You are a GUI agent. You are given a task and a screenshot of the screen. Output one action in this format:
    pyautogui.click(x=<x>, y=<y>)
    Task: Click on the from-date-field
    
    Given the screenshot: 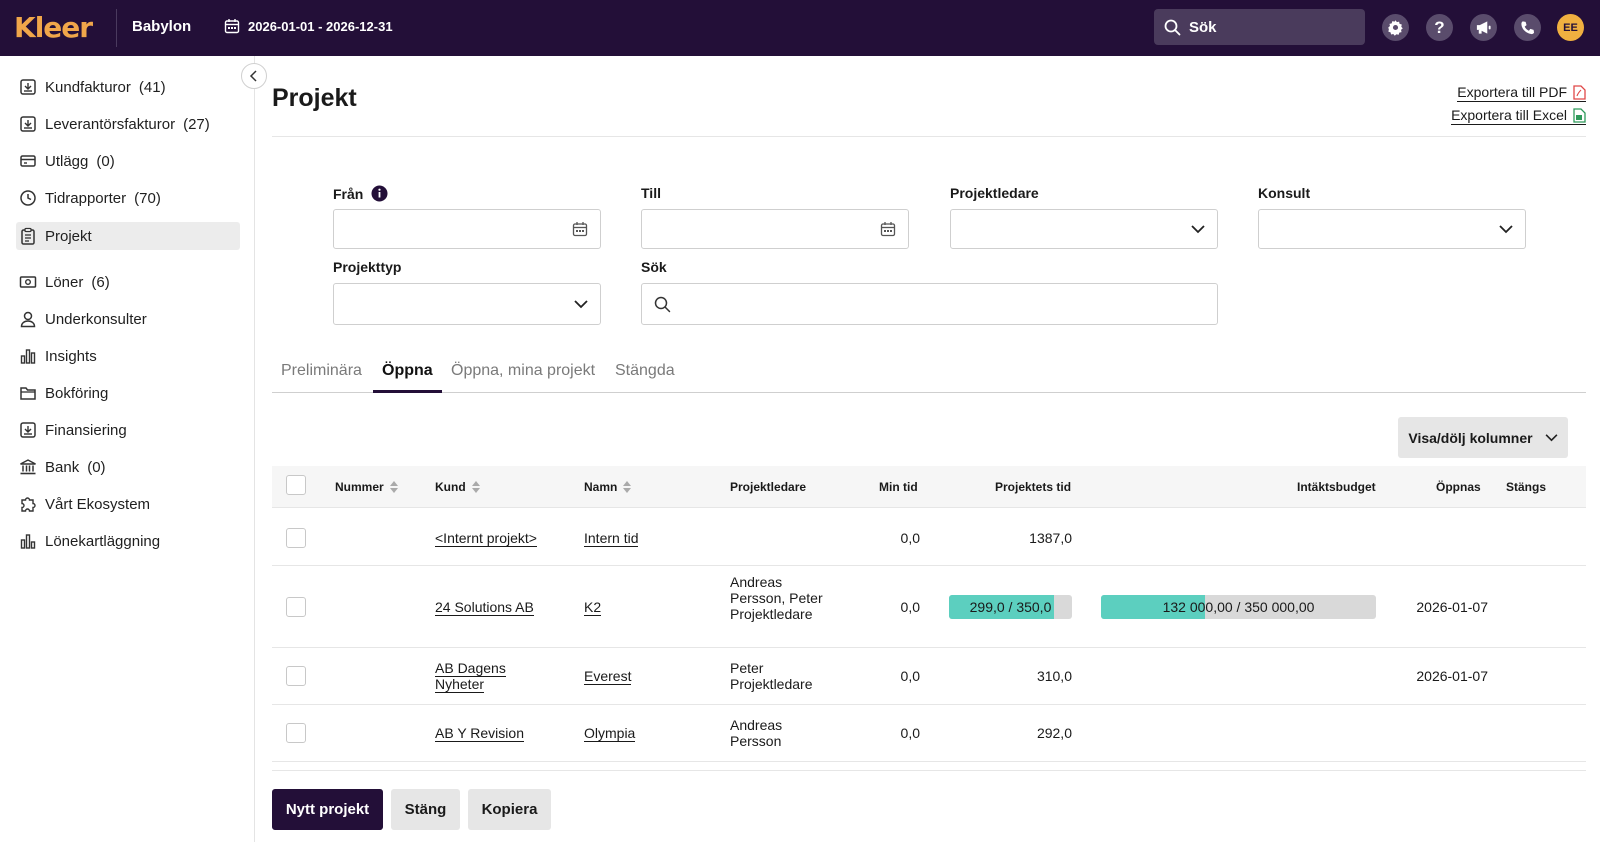 What is the action you would take?
    pyautogui.click(x=467, y=229)
    